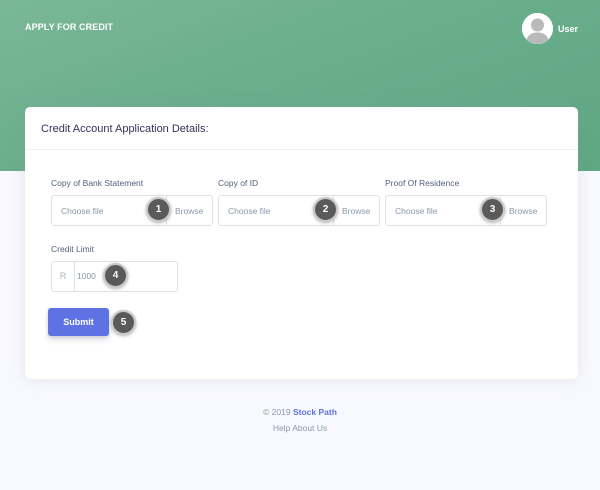 The height and width of the screenshot is (490, 600). What do you see at coordinates (86, 276) in the screenshot?
I see `credit-limit-input: 1000` at bounding box center [86, 276].